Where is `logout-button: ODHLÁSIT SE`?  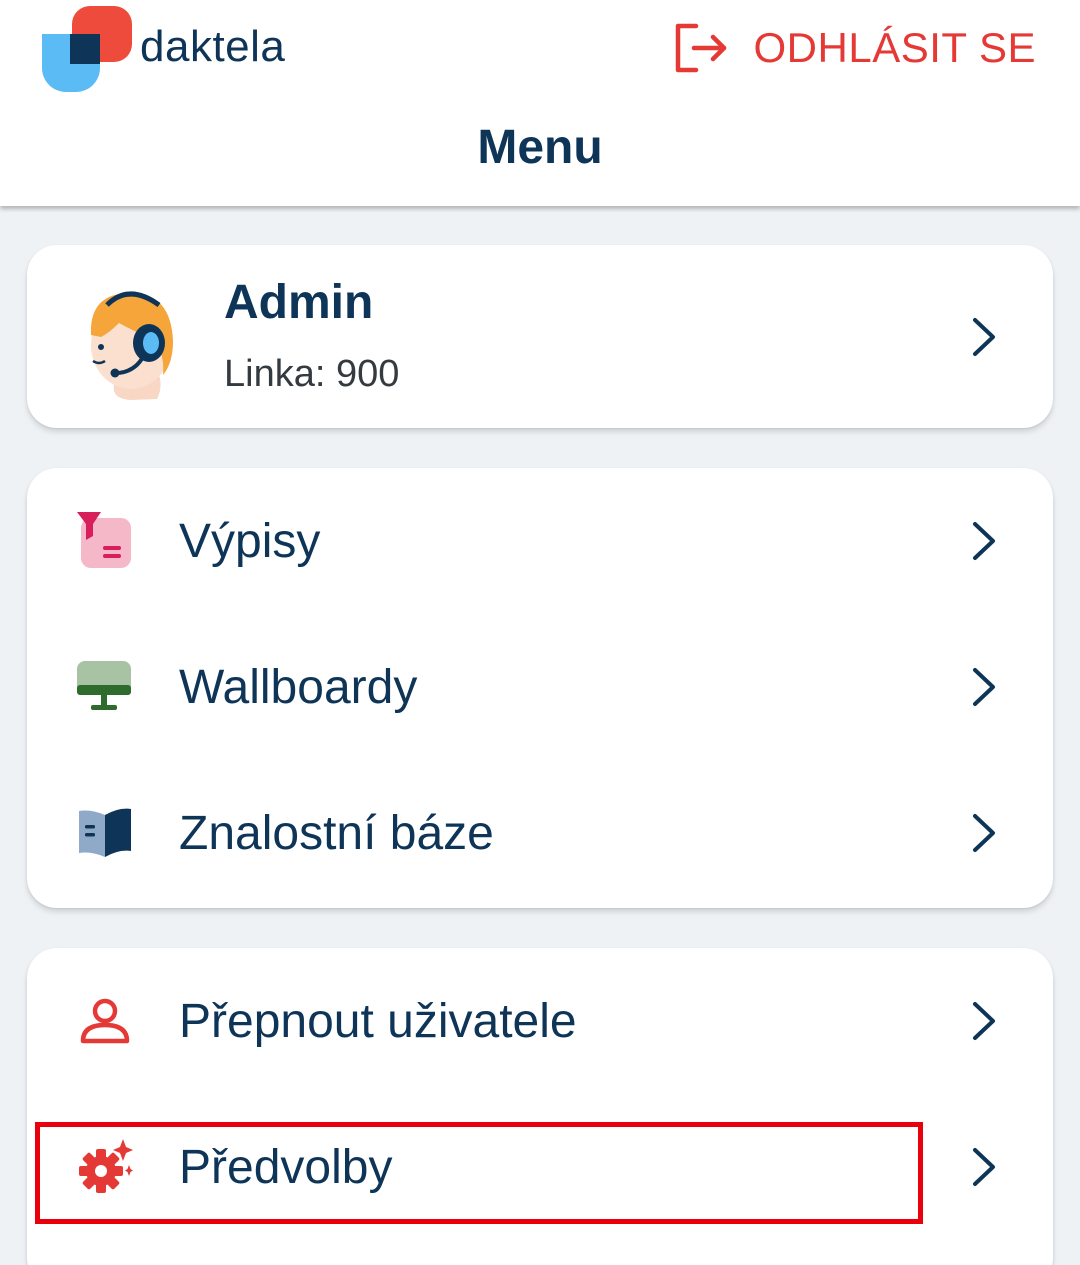
logout-button: ODHLÁSIT SE is located at coordinates (855, 48).